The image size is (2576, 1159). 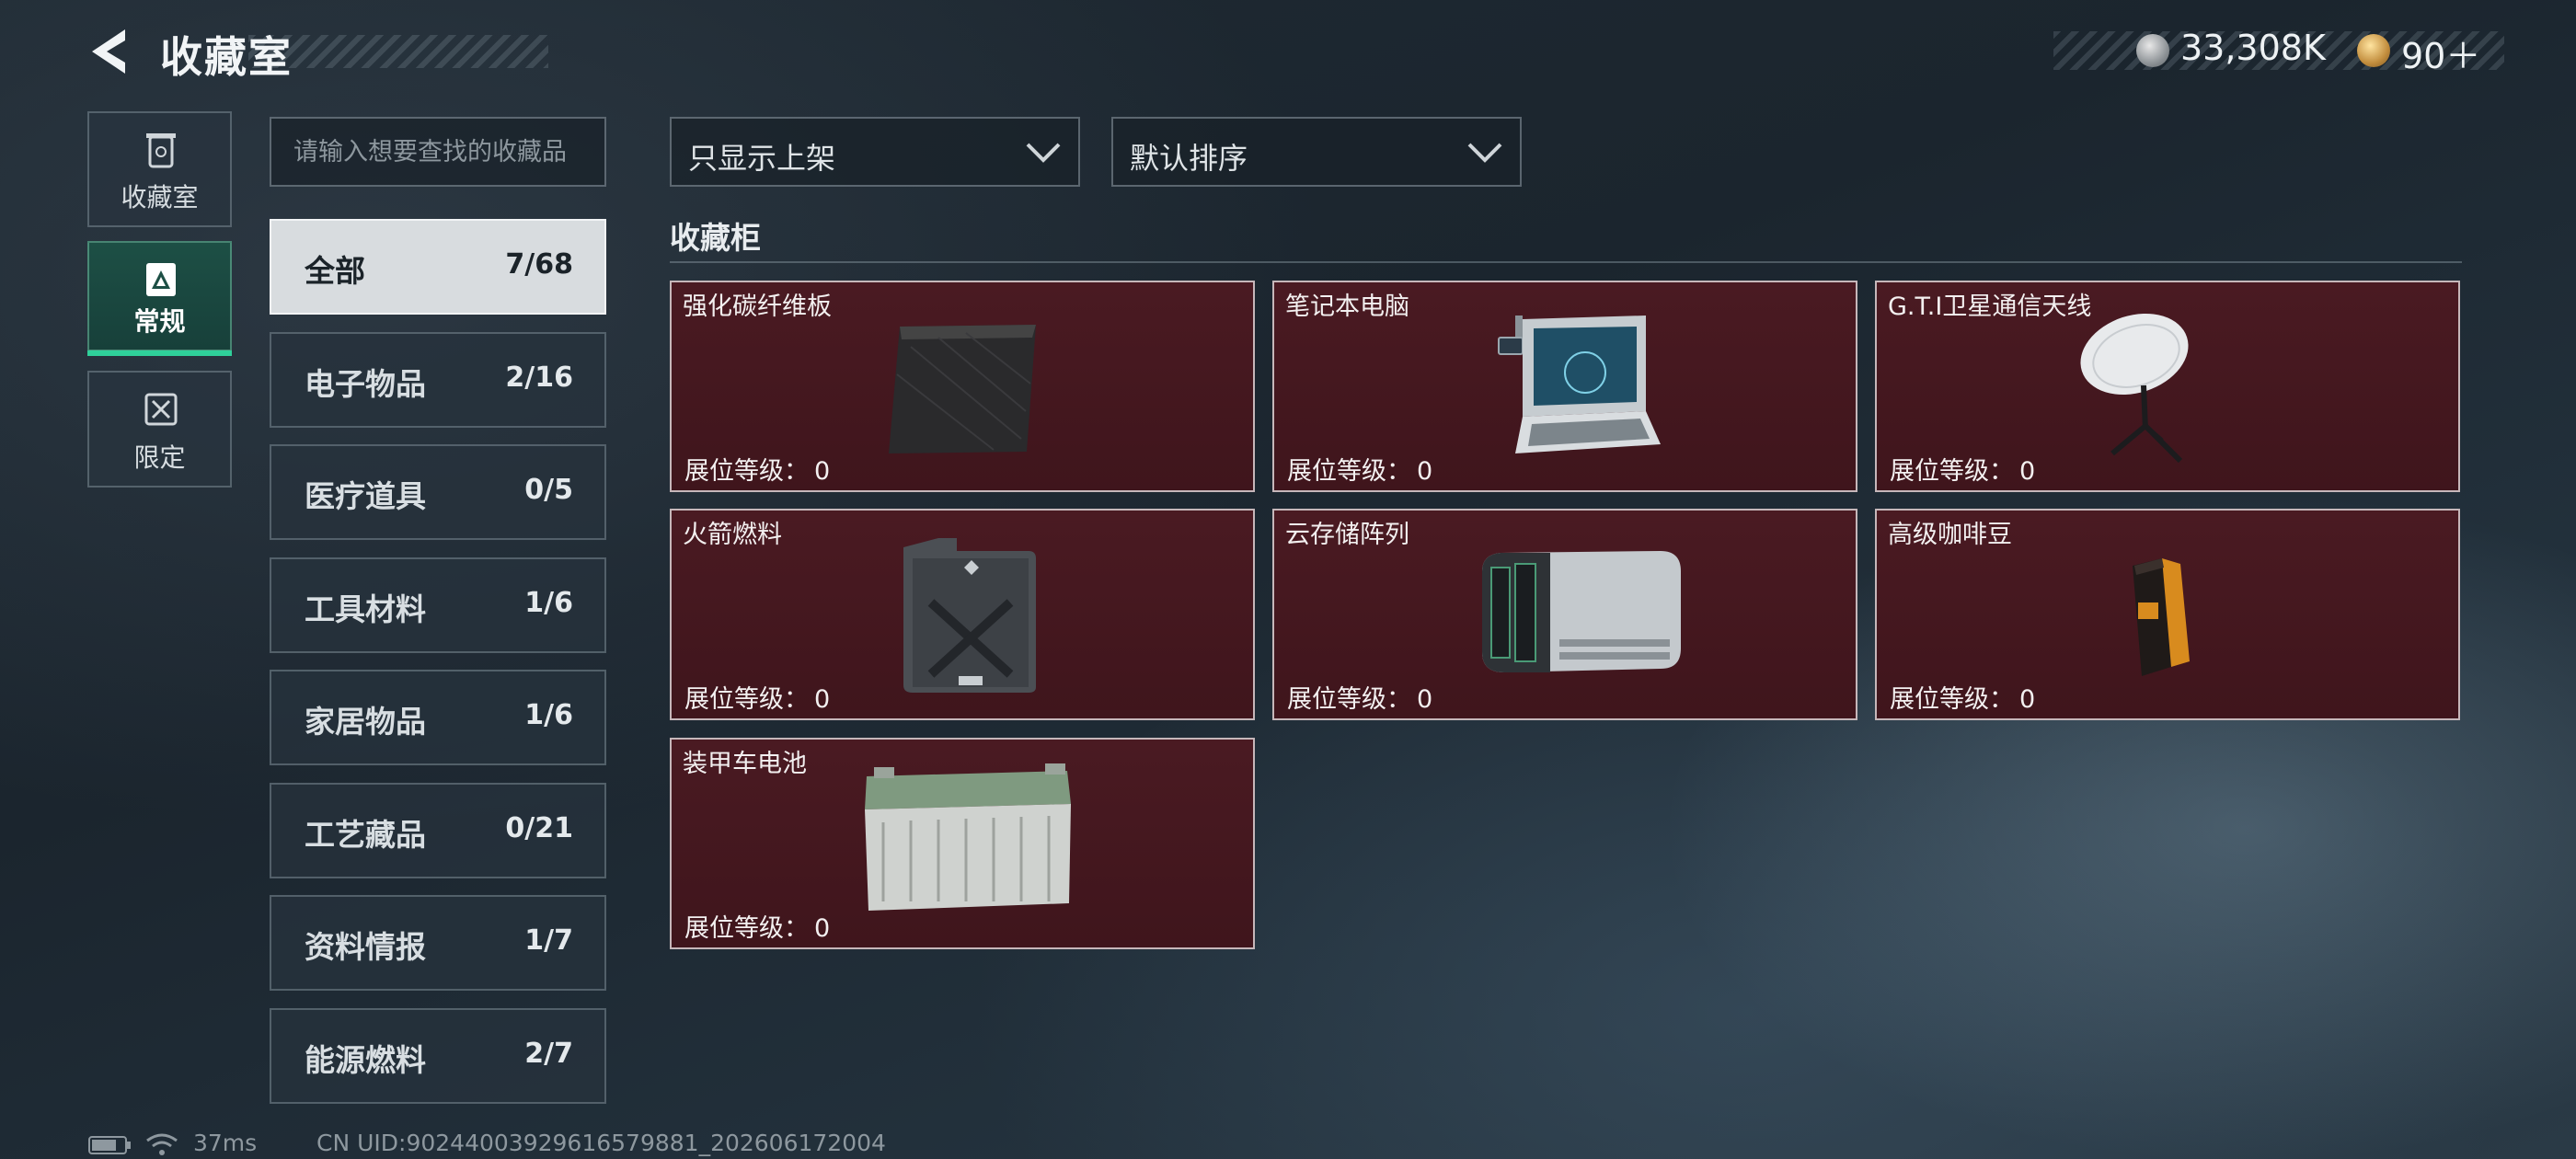 I want to click on item-card-premium-coffee-beans: 高级咖啡豆 展位等级： 0, so click(x=2167, y=614).